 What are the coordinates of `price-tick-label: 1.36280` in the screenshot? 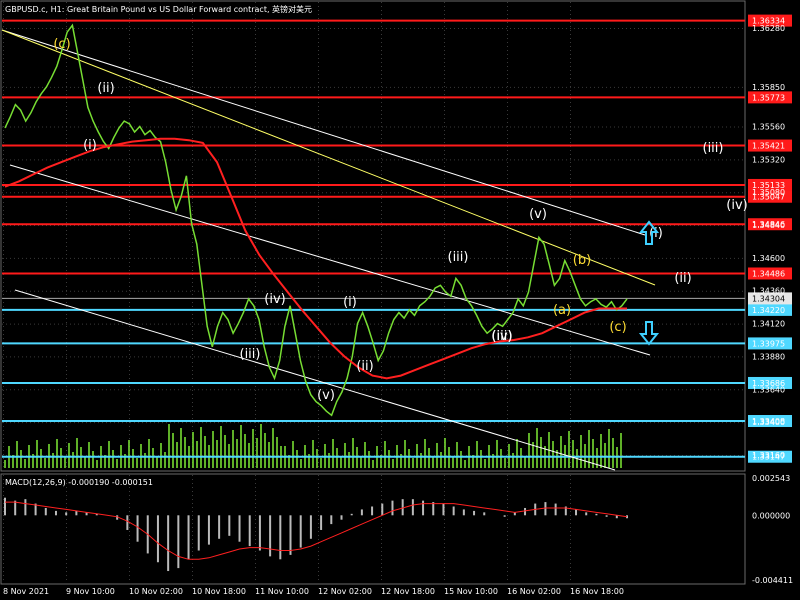 It's located at (768, 28).